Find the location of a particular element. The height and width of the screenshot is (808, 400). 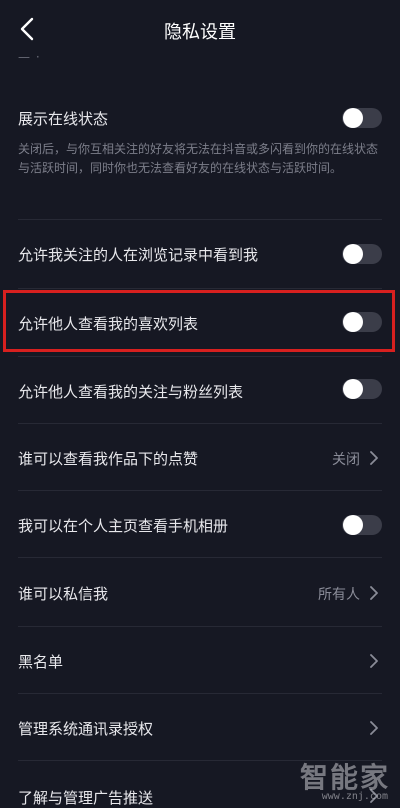

setting-row-contacts-auth: 管理系统通讯录授权 is located at coordinates (200, 727).